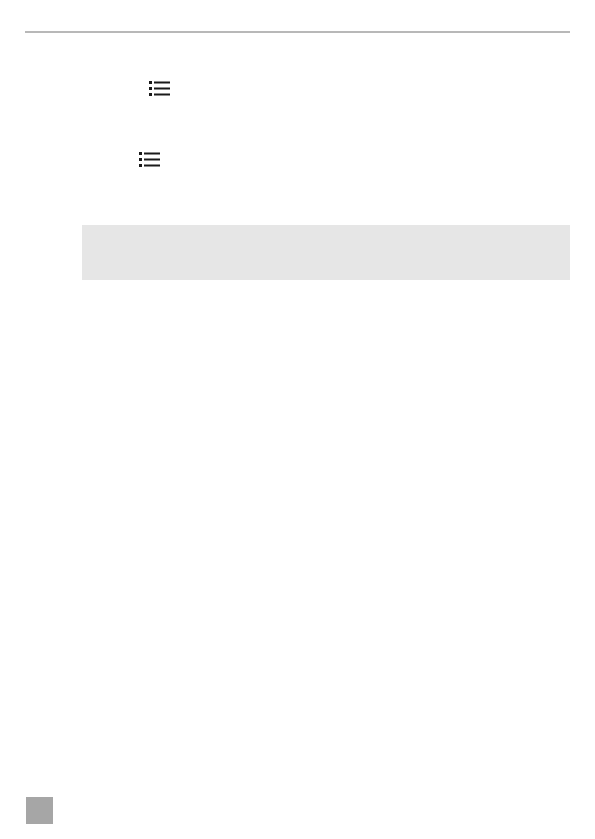  Describe the element at coordinates (297, 32) in the screenshot. I see `header-rule` at that location.